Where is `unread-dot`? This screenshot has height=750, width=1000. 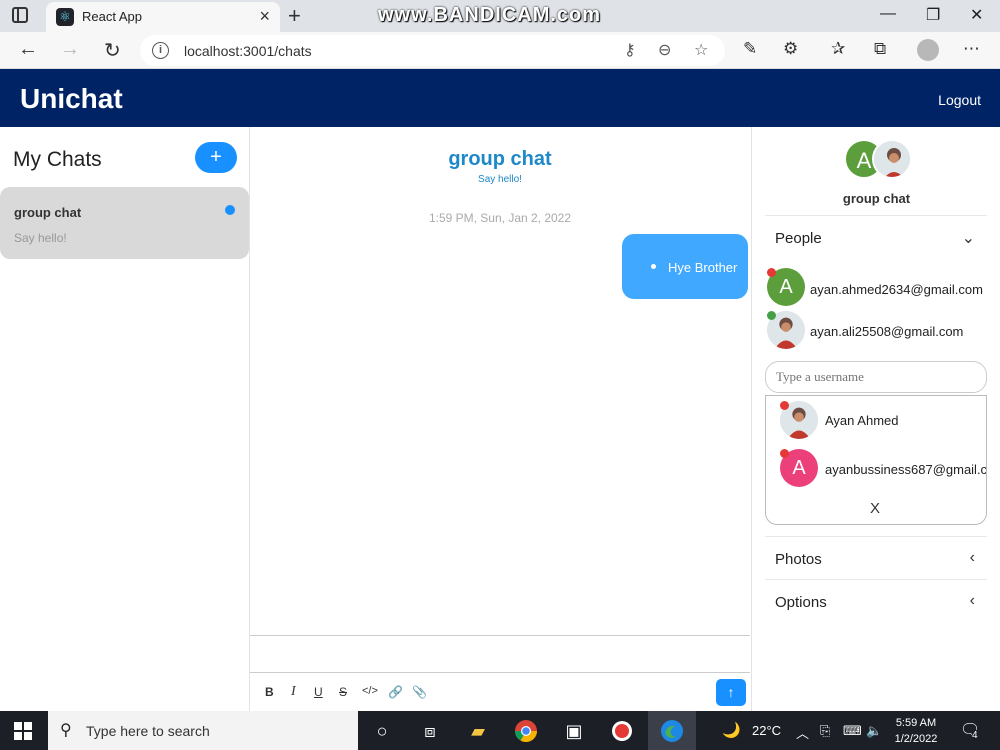
unread-dot is located at coordinates (230, 210).